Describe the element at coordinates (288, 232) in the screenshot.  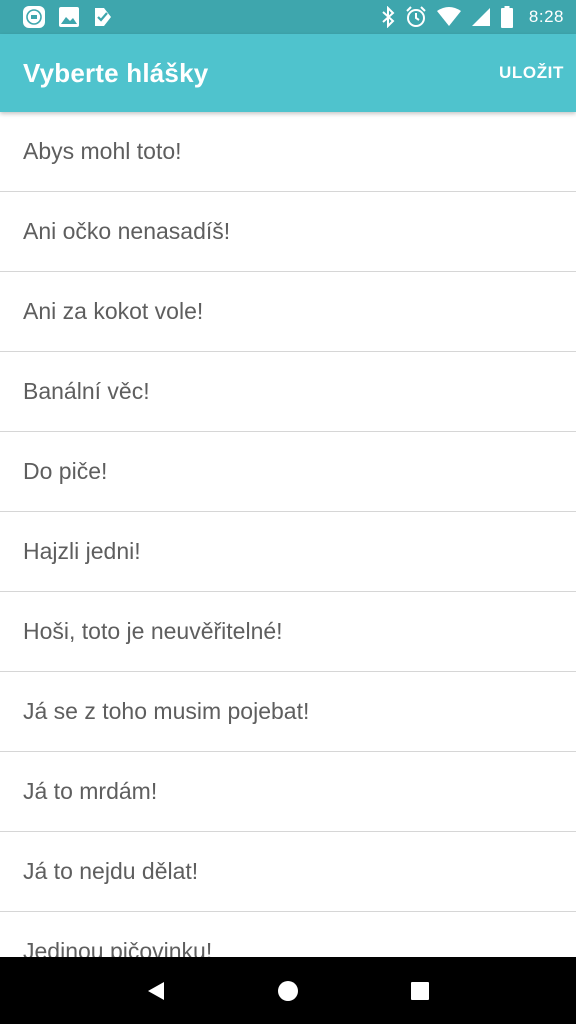
I see `list-item: Ani očko nenasadíš!` at that location.